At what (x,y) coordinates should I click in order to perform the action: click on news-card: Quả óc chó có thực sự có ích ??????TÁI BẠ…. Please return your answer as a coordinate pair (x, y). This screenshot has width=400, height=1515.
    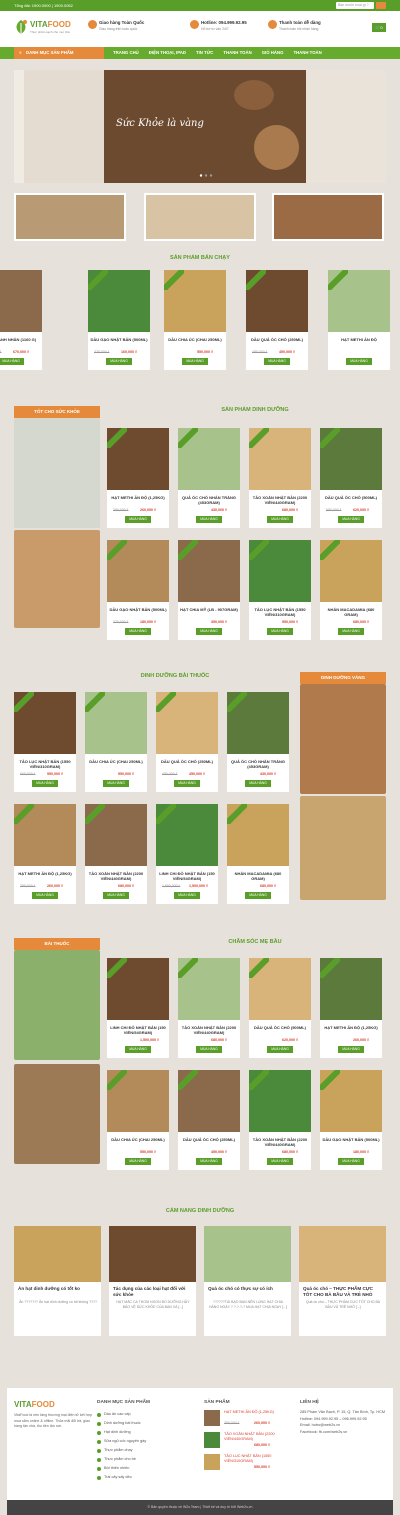
    Looking at the image, I should click on (247, 1281).